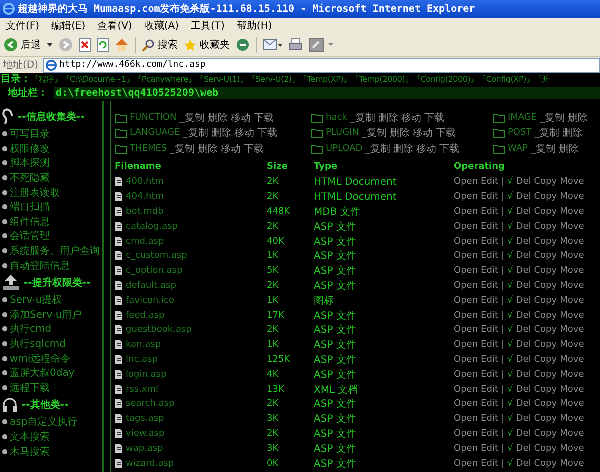 The height and width of the screenshot is (472, 600). What do you see at coordinates (30, 149) in the screenshot?
I see `sidebar-link: 权限修改` at bounding box center [30, 149].